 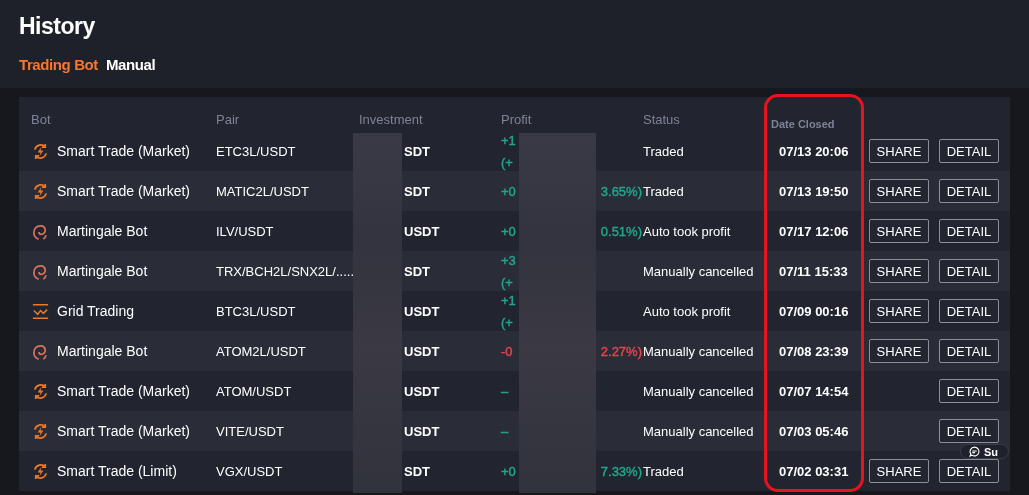 I want to click on table-cell-text: BTC3L/USDT, so click(x=256, y=311).